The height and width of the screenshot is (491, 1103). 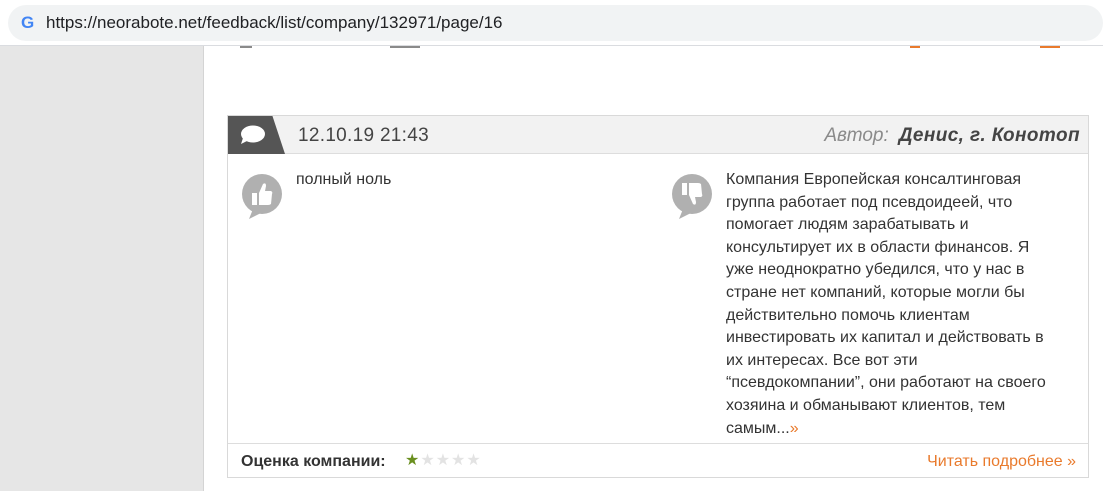 I want to click on cons-line: “псевдокомпании”, они работают на своего, so click(x=886, y=383).